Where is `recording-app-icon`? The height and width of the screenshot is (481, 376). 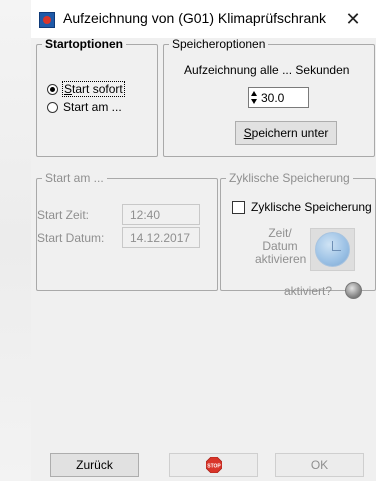 recording-app-icon is located at coordinates (47, 20).